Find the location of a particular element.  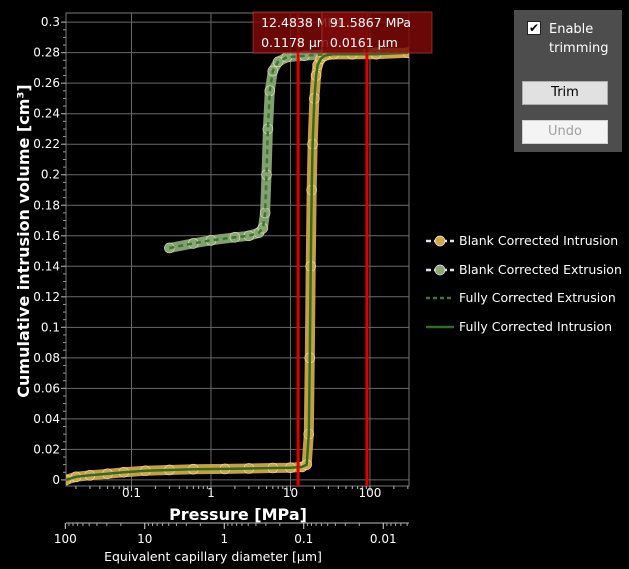

trim-button: Trim is located at coordinates (565, 93).